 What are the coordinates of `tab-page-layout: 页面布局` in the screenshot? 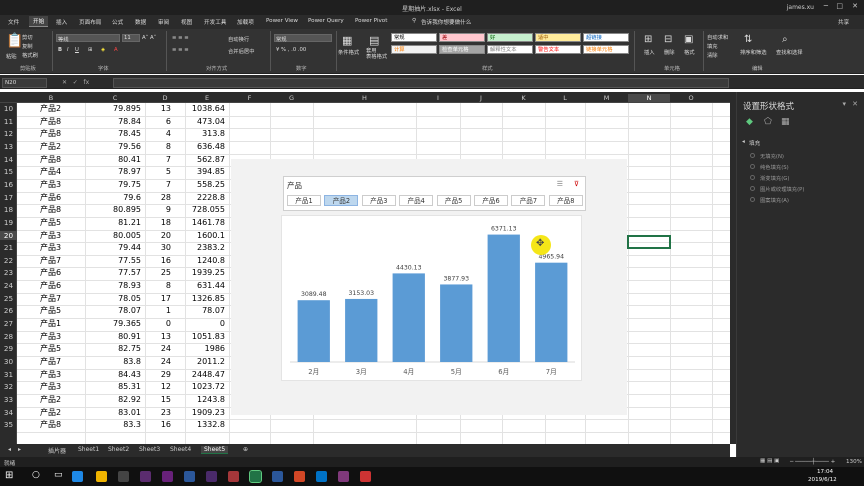 It's located at (90, 22).